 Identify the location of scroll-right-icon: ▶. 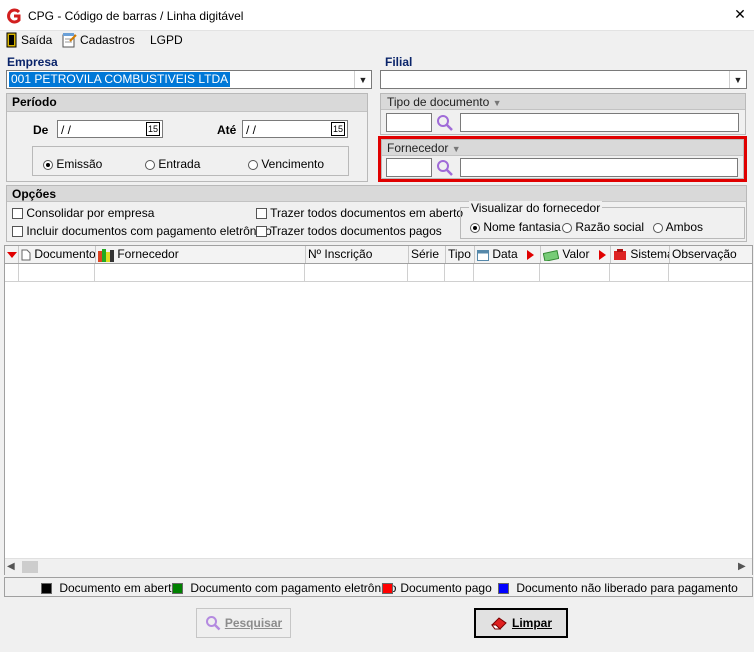
(742, 566).